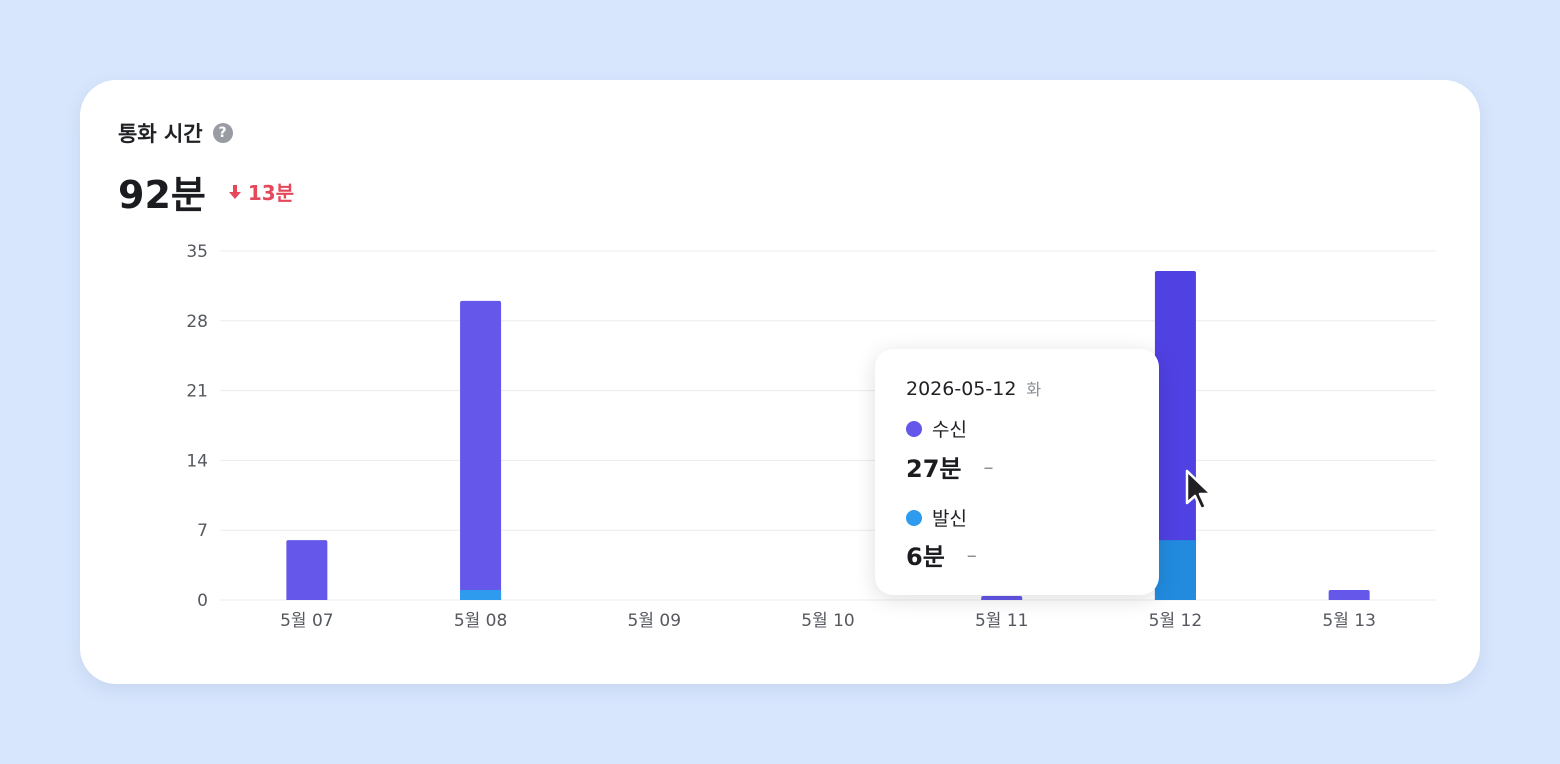  I want to click on chart-tooltip: 2026-05-12 화 수신 27분 – 발신 6분 –, so click(1017, 472).